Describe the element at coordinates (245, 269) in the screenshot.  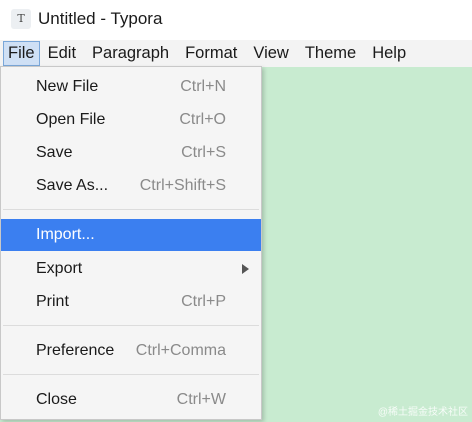
I see `submenu-arrow-icon` at that location.